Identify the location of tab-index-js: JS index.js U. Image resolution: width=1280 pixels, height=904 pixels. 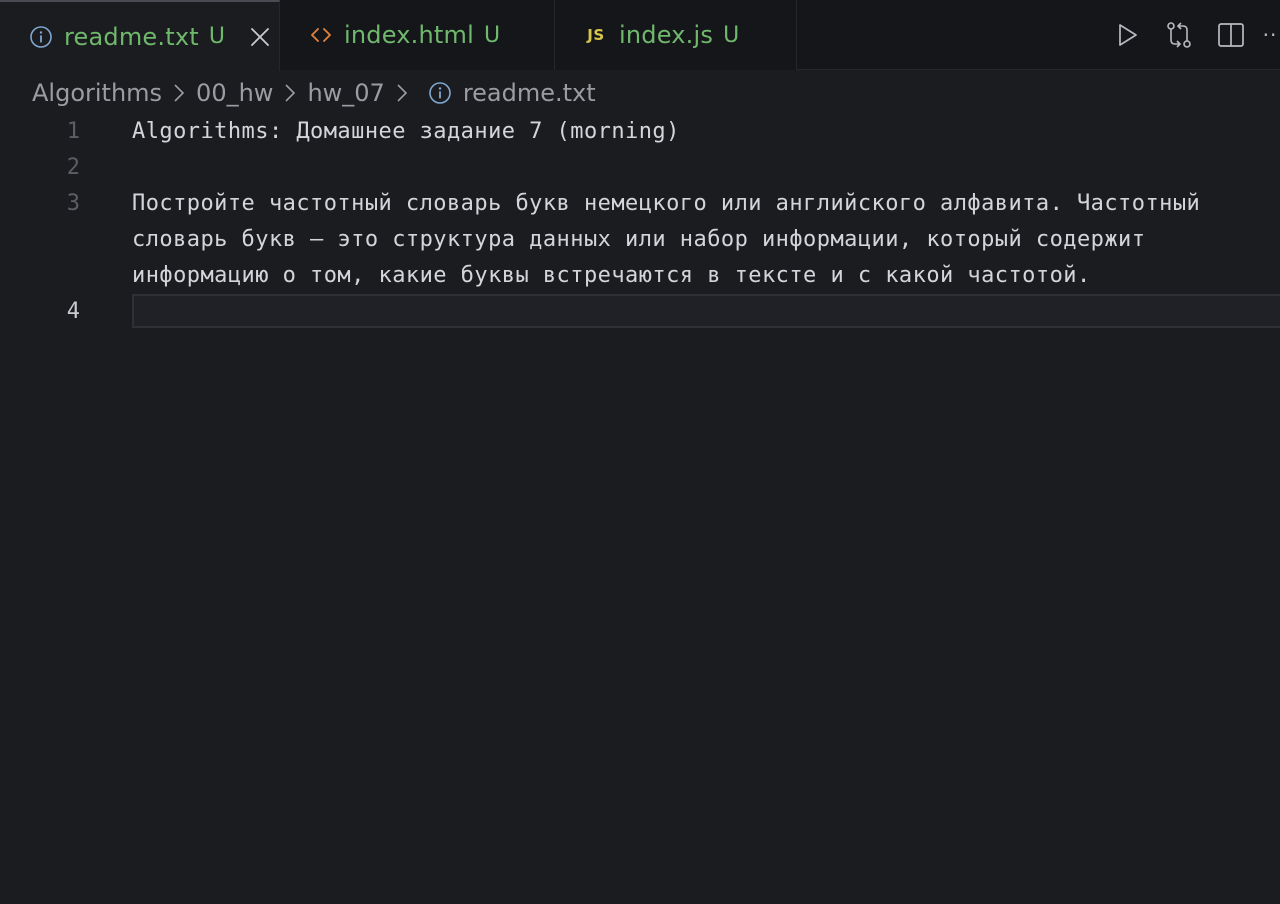
(676, 35).